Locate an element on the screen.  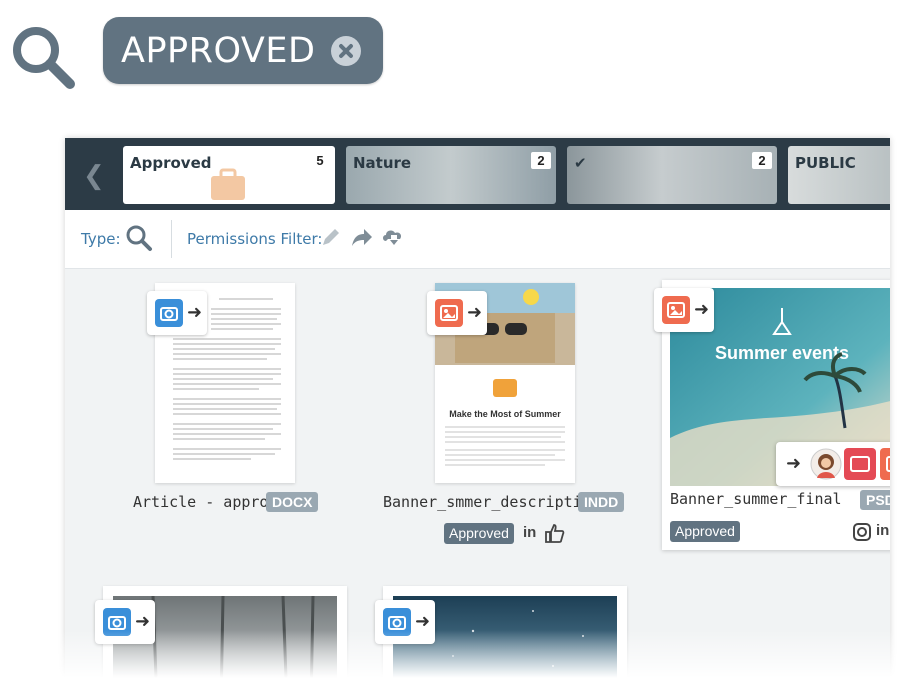
pencil-icon is located at coordinates (331, 237).